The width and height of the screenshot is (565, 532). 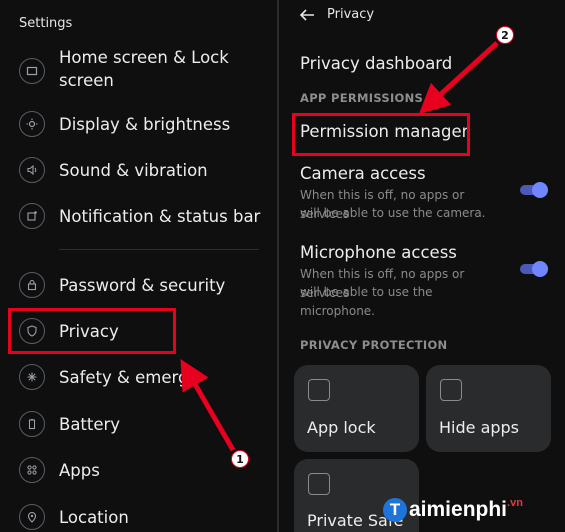 I want to click on watermark: Taimienphi.vn, so click(x=453, y=510).